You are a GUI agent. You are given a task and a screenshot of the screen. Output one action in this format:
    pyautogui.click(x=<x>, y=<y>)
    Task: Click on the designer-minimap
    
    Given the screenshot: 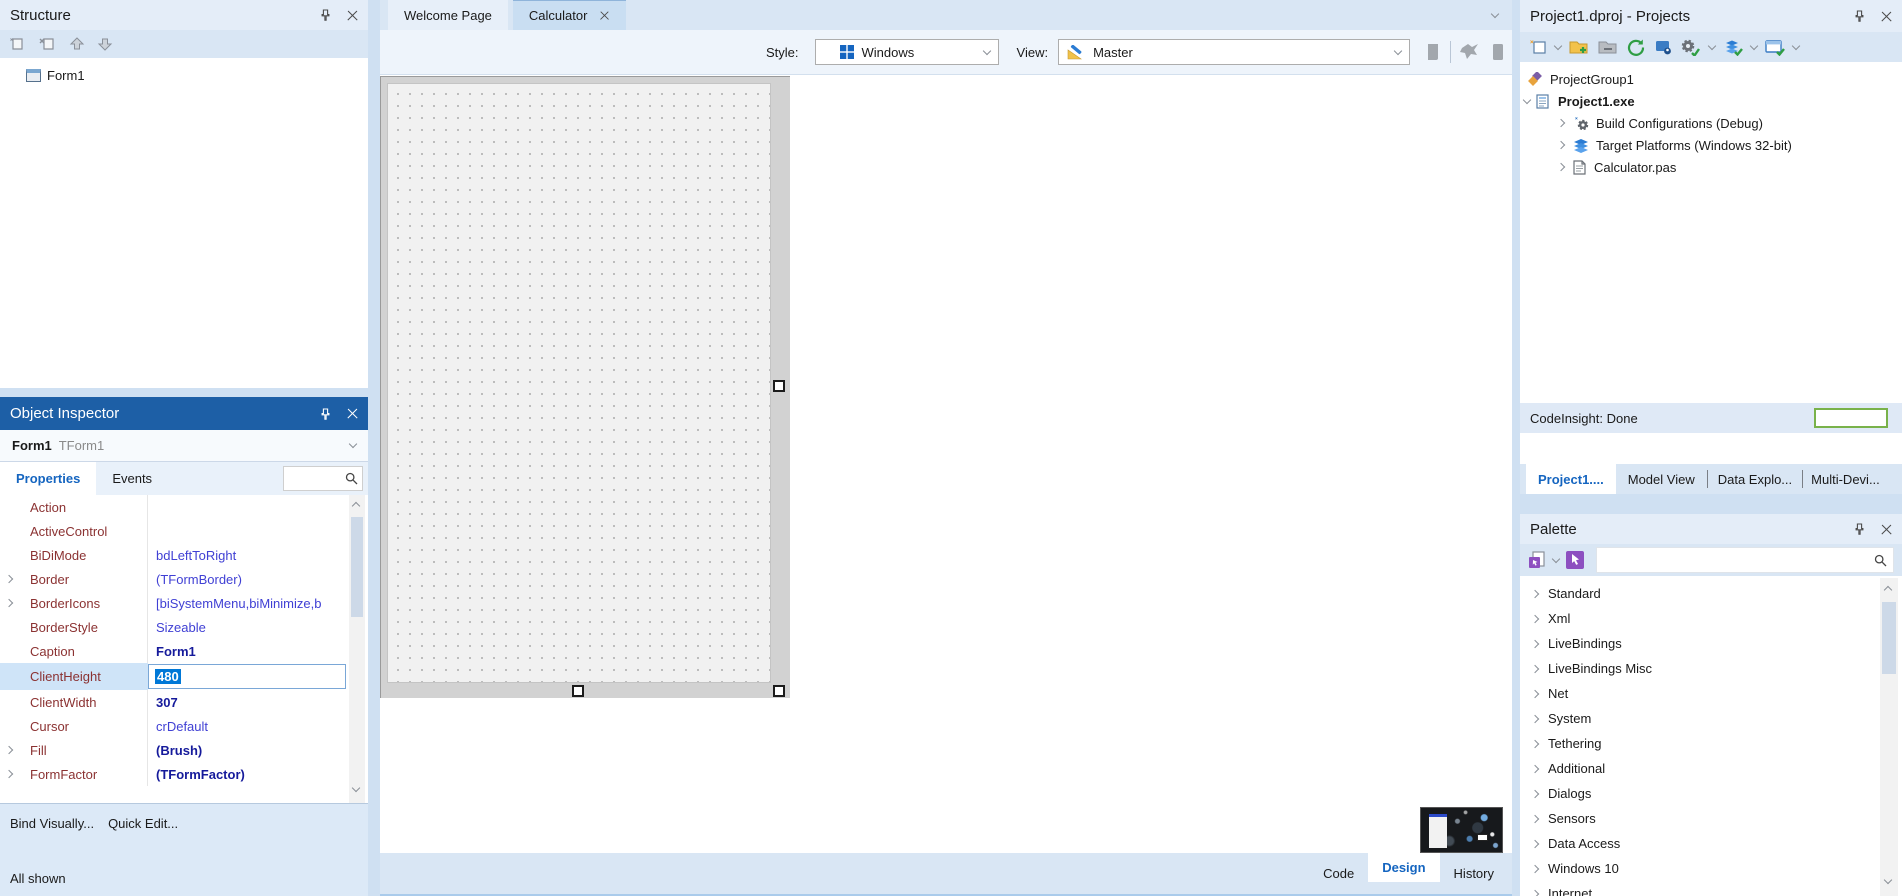 What is the action you would take?
    pyautogui.click(x=1461, y=830)
    